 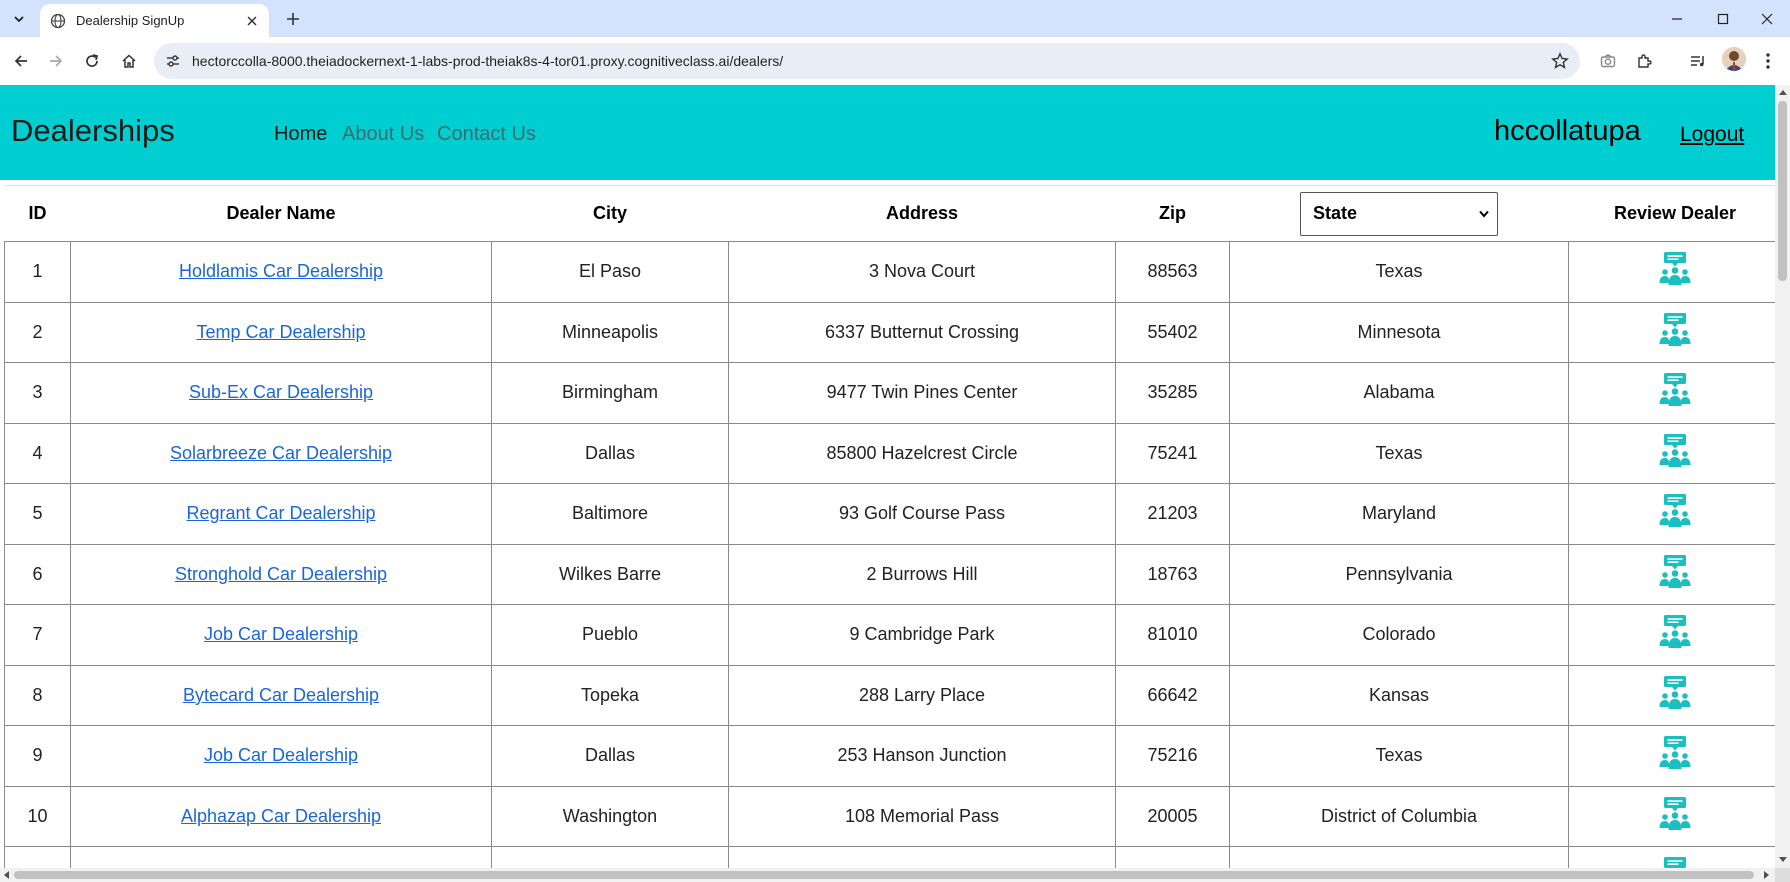 I want to click on cell-zip: 18763, so click(x=1172, y=574).